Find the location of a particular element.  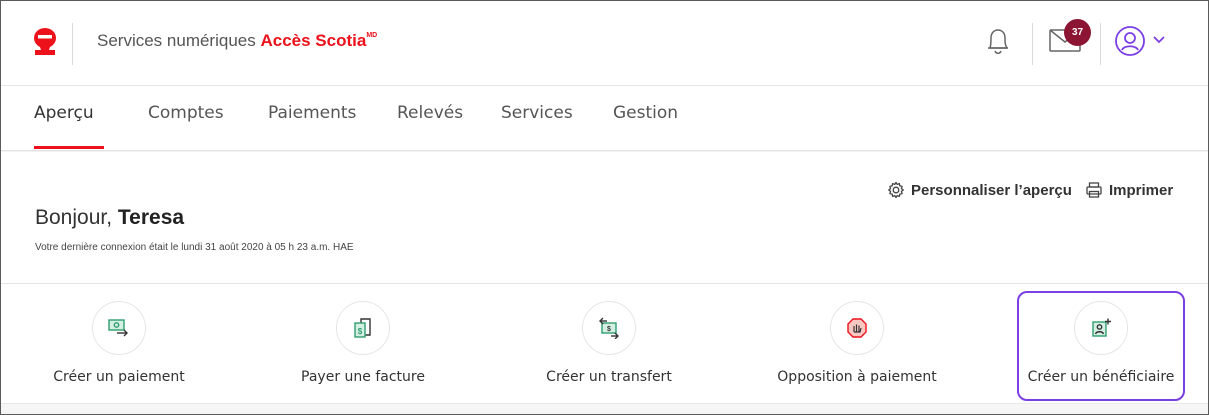

printer-icon is located at coordinates (1094, 190).